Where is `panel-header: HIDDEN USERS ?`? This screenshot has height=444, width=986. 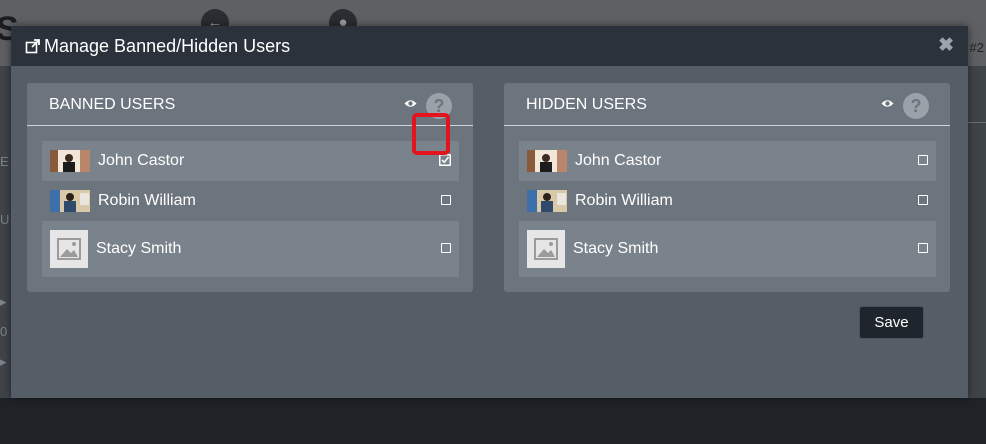 panel-header: HIDDEN USERS ? is located at coordinates (727, 104).